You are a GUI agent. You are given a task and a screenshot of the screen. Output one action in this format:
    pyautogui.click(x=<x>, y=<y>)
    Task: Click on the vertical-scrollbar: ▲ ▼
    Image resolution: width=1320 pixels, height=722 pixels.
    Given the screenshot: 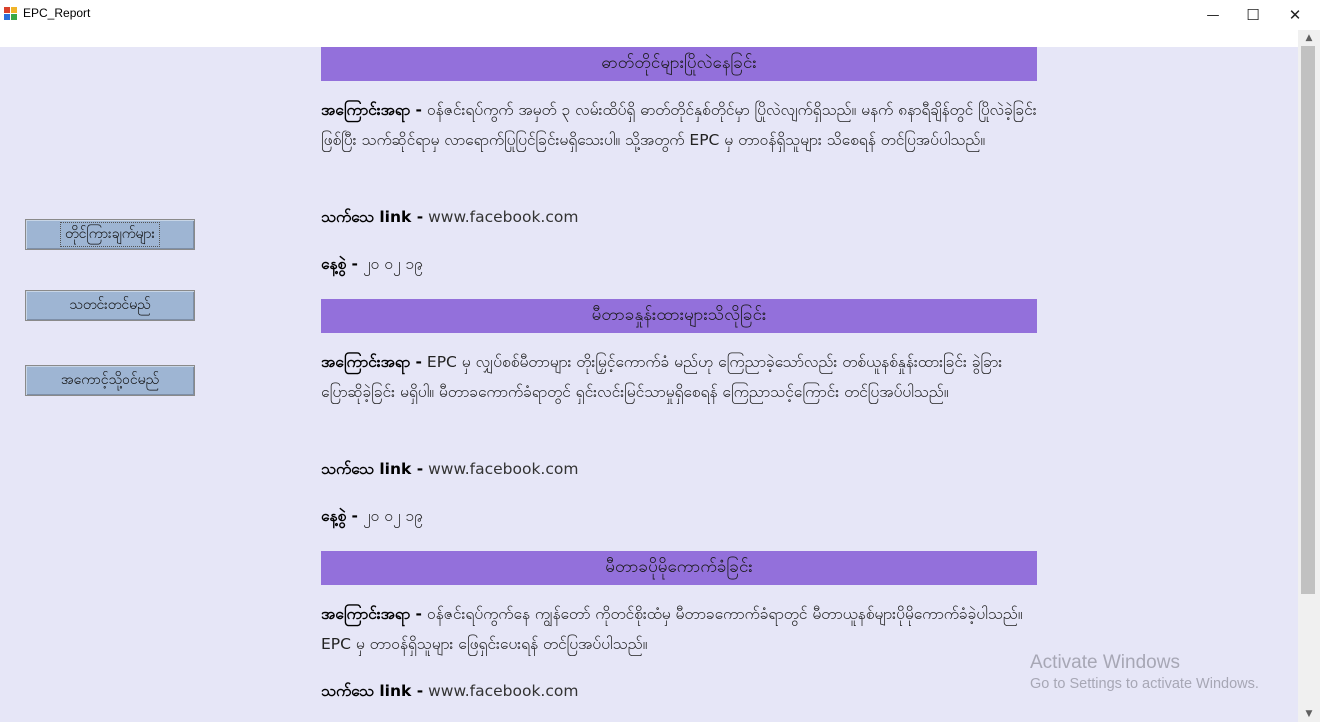 What is the action you would take?
    pyautogui.click(x=1309, y=376)
    